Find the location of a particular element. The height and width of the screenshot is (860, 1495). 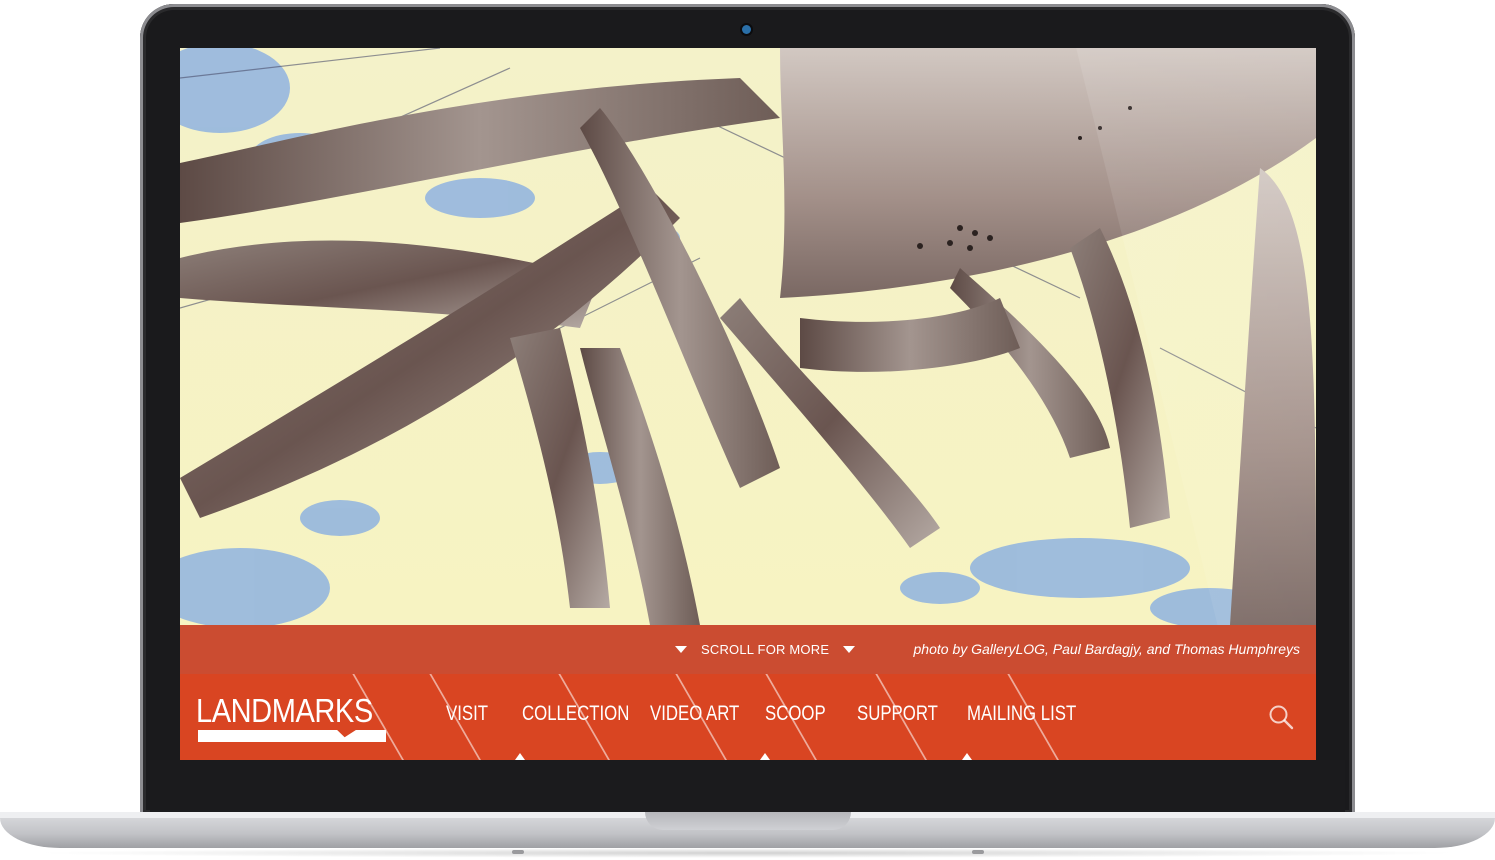

landmarks-logo: LANDMARKS is located at coordinates (293, 718).